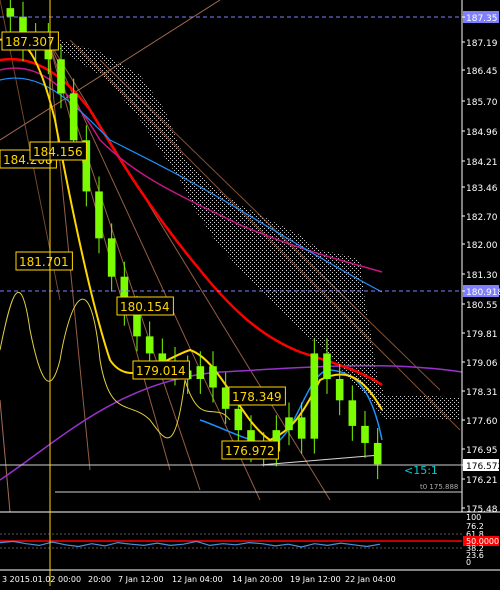  What do you see at coordinates (482, 72) in the screenshot?
I see `price-tick-label: 186.45` at bounding box center [482, 72].